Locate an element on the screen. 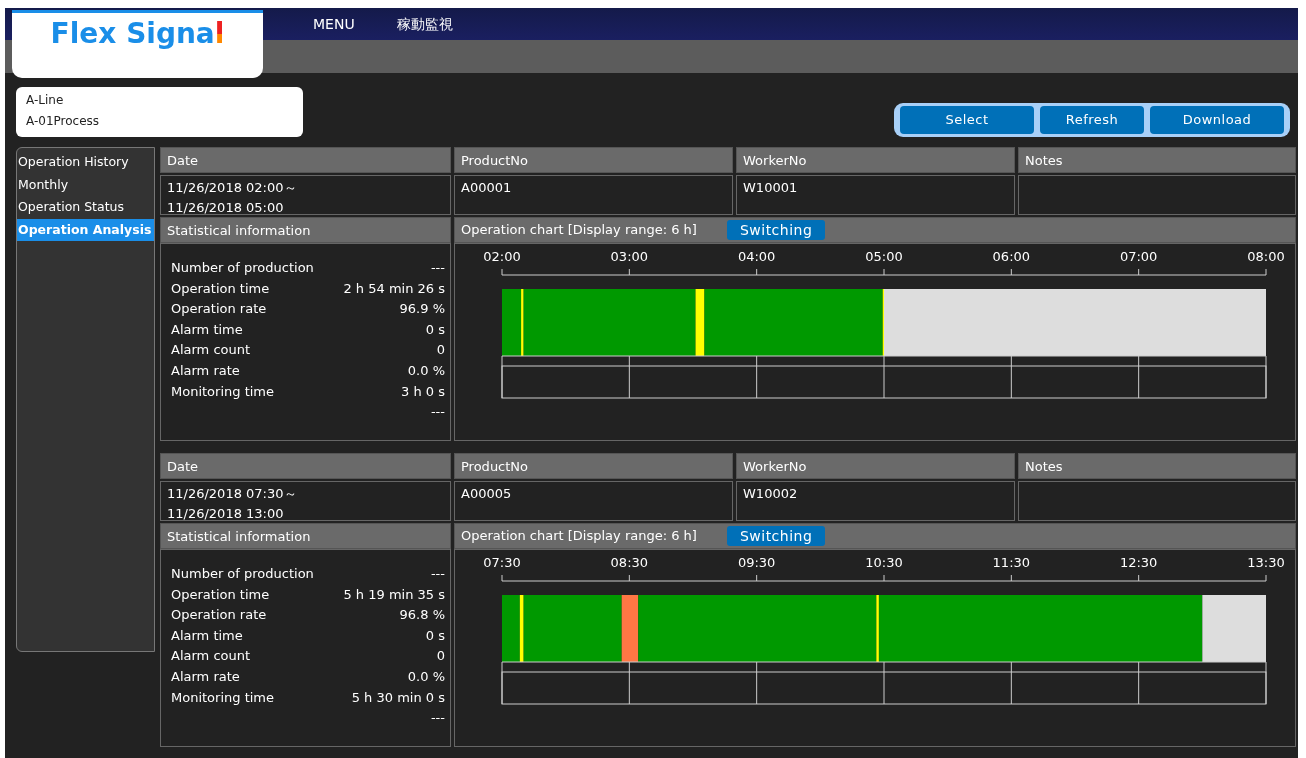 The image size is (1306, 758). refresh-button: Refresh is located at coordinates (1092, 120).